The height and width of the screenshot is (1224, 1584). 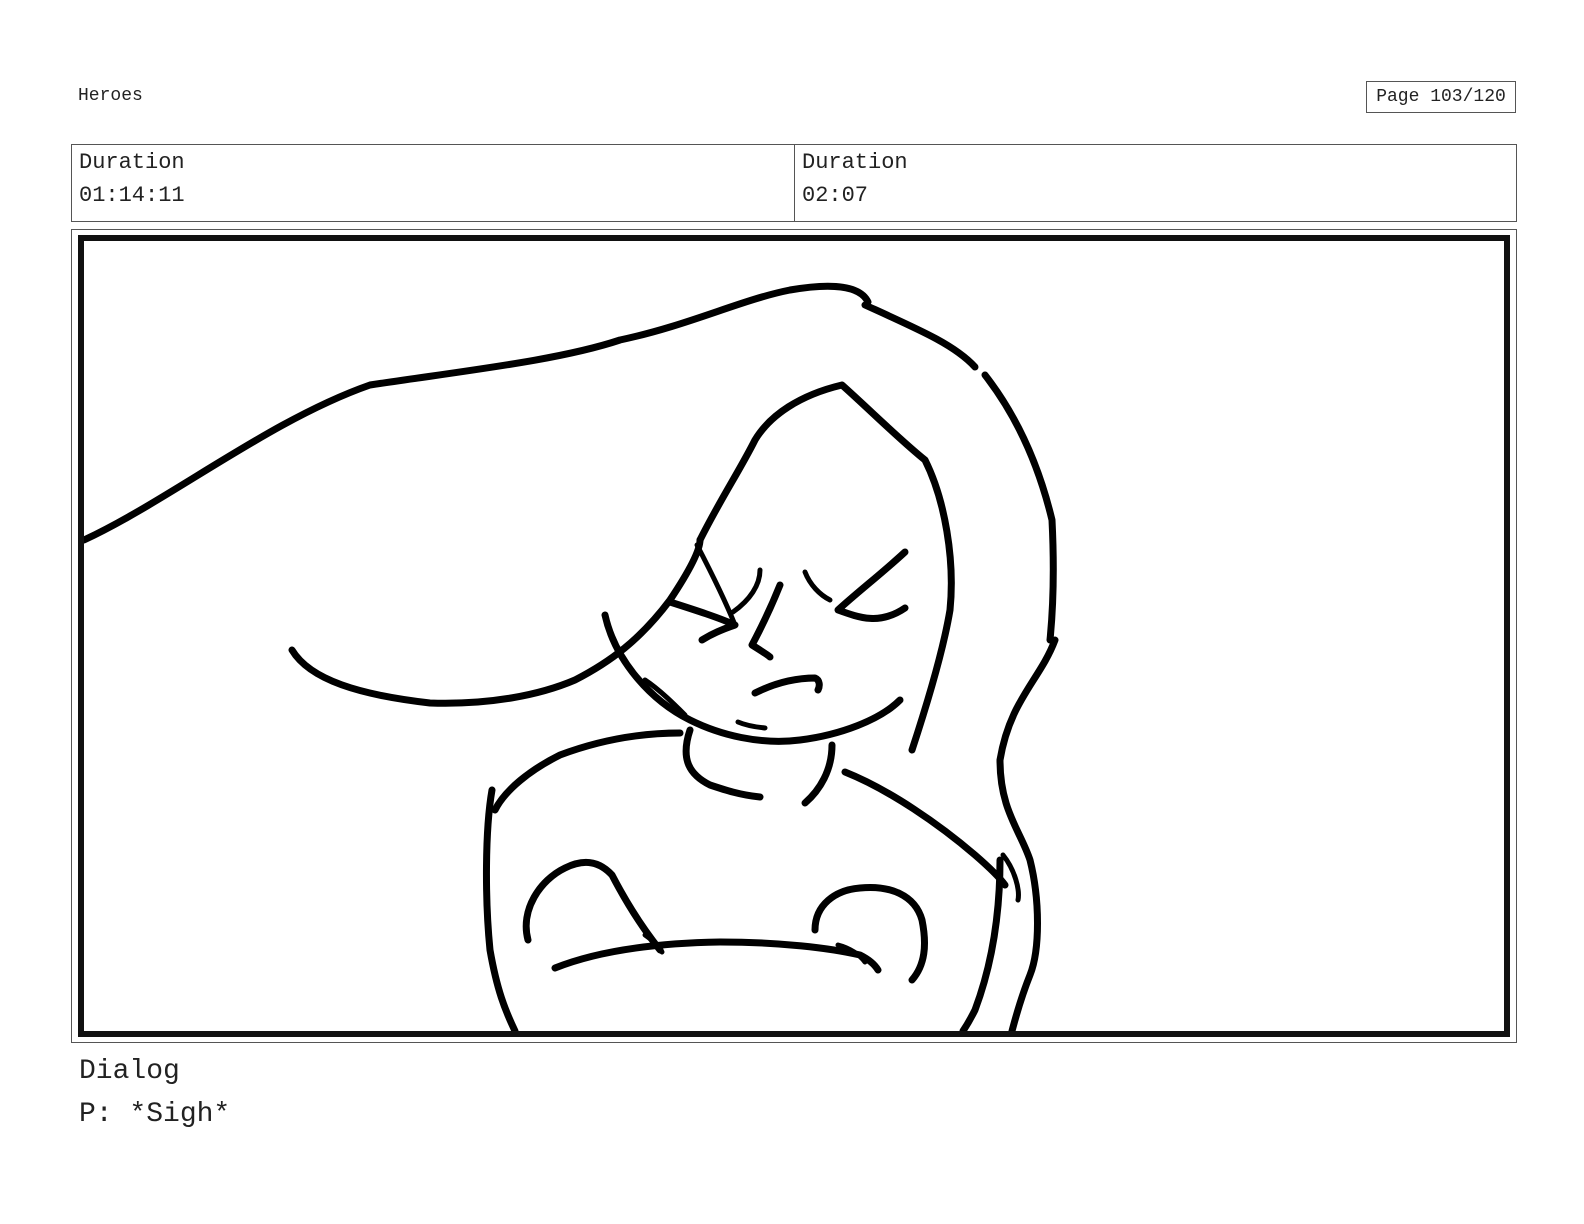 What do you see at coordinates (132, 195) in the screenshot?
I see `duration-value-total: 01:14:11` at bounding box center [132, 195].